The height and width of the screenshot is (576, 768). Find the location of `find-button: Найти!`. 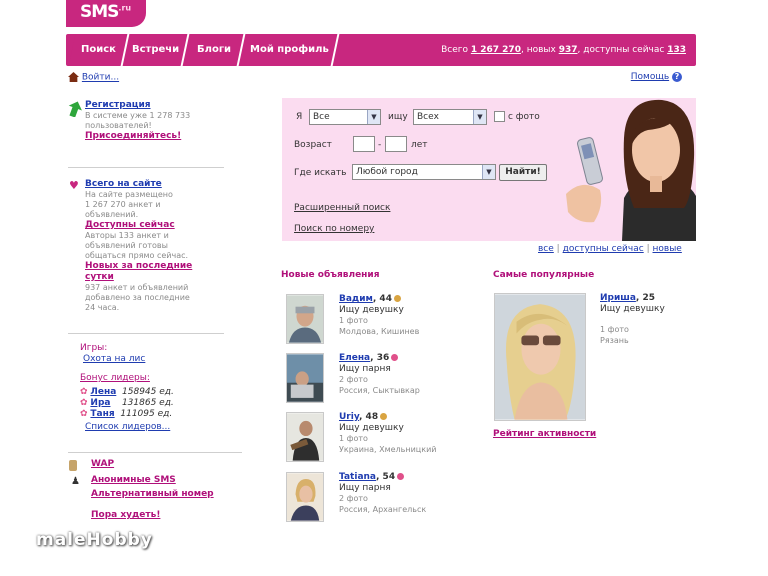

find-button: Найти! is located at coordinates (523, 172).